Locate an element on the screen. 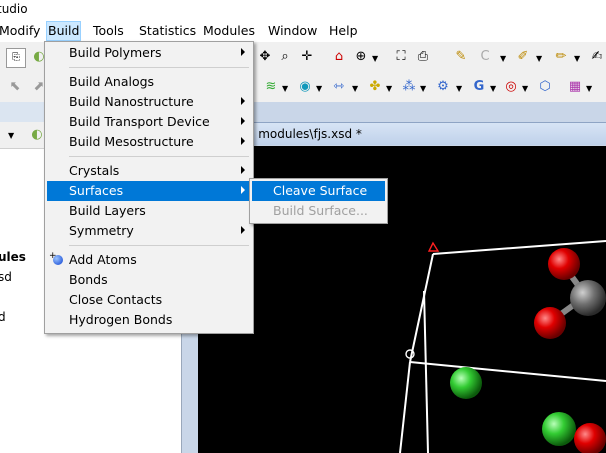  curve-icon: ≋ is located at coordinates (271, 87).